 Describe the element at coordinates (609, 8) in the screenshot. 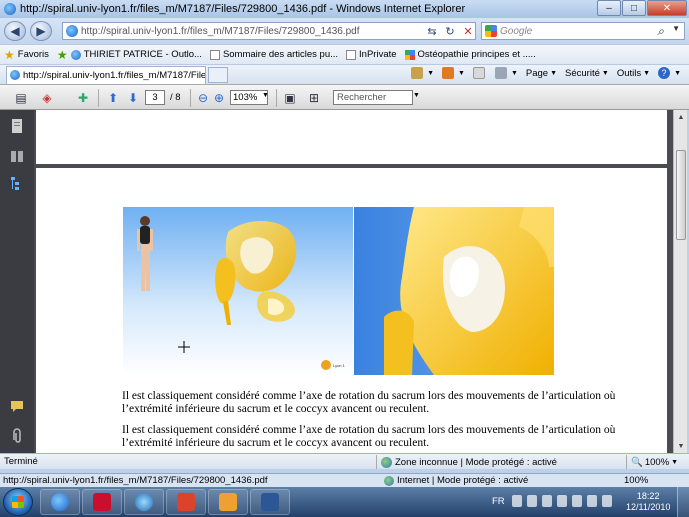

I see `minimize-button: –` at that location.